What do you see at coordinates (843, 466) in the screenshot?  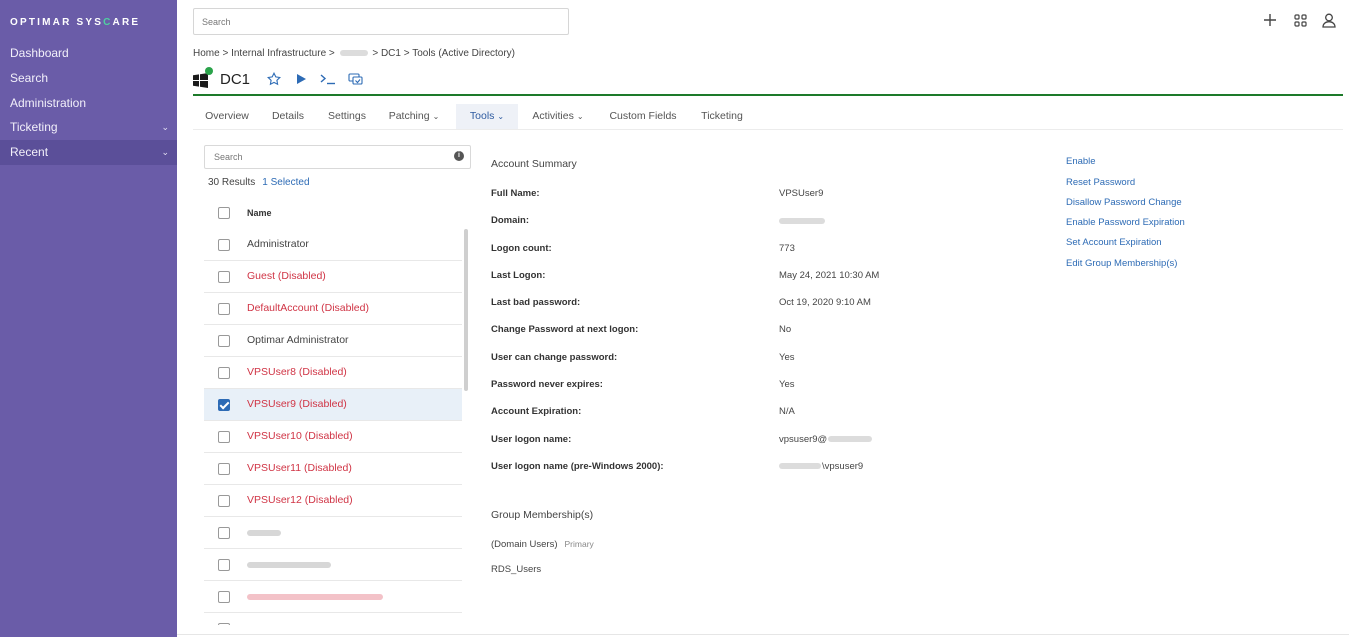 I see `pre-2000-logon-text: \vpsuser9` at bounding box center [843, 466].